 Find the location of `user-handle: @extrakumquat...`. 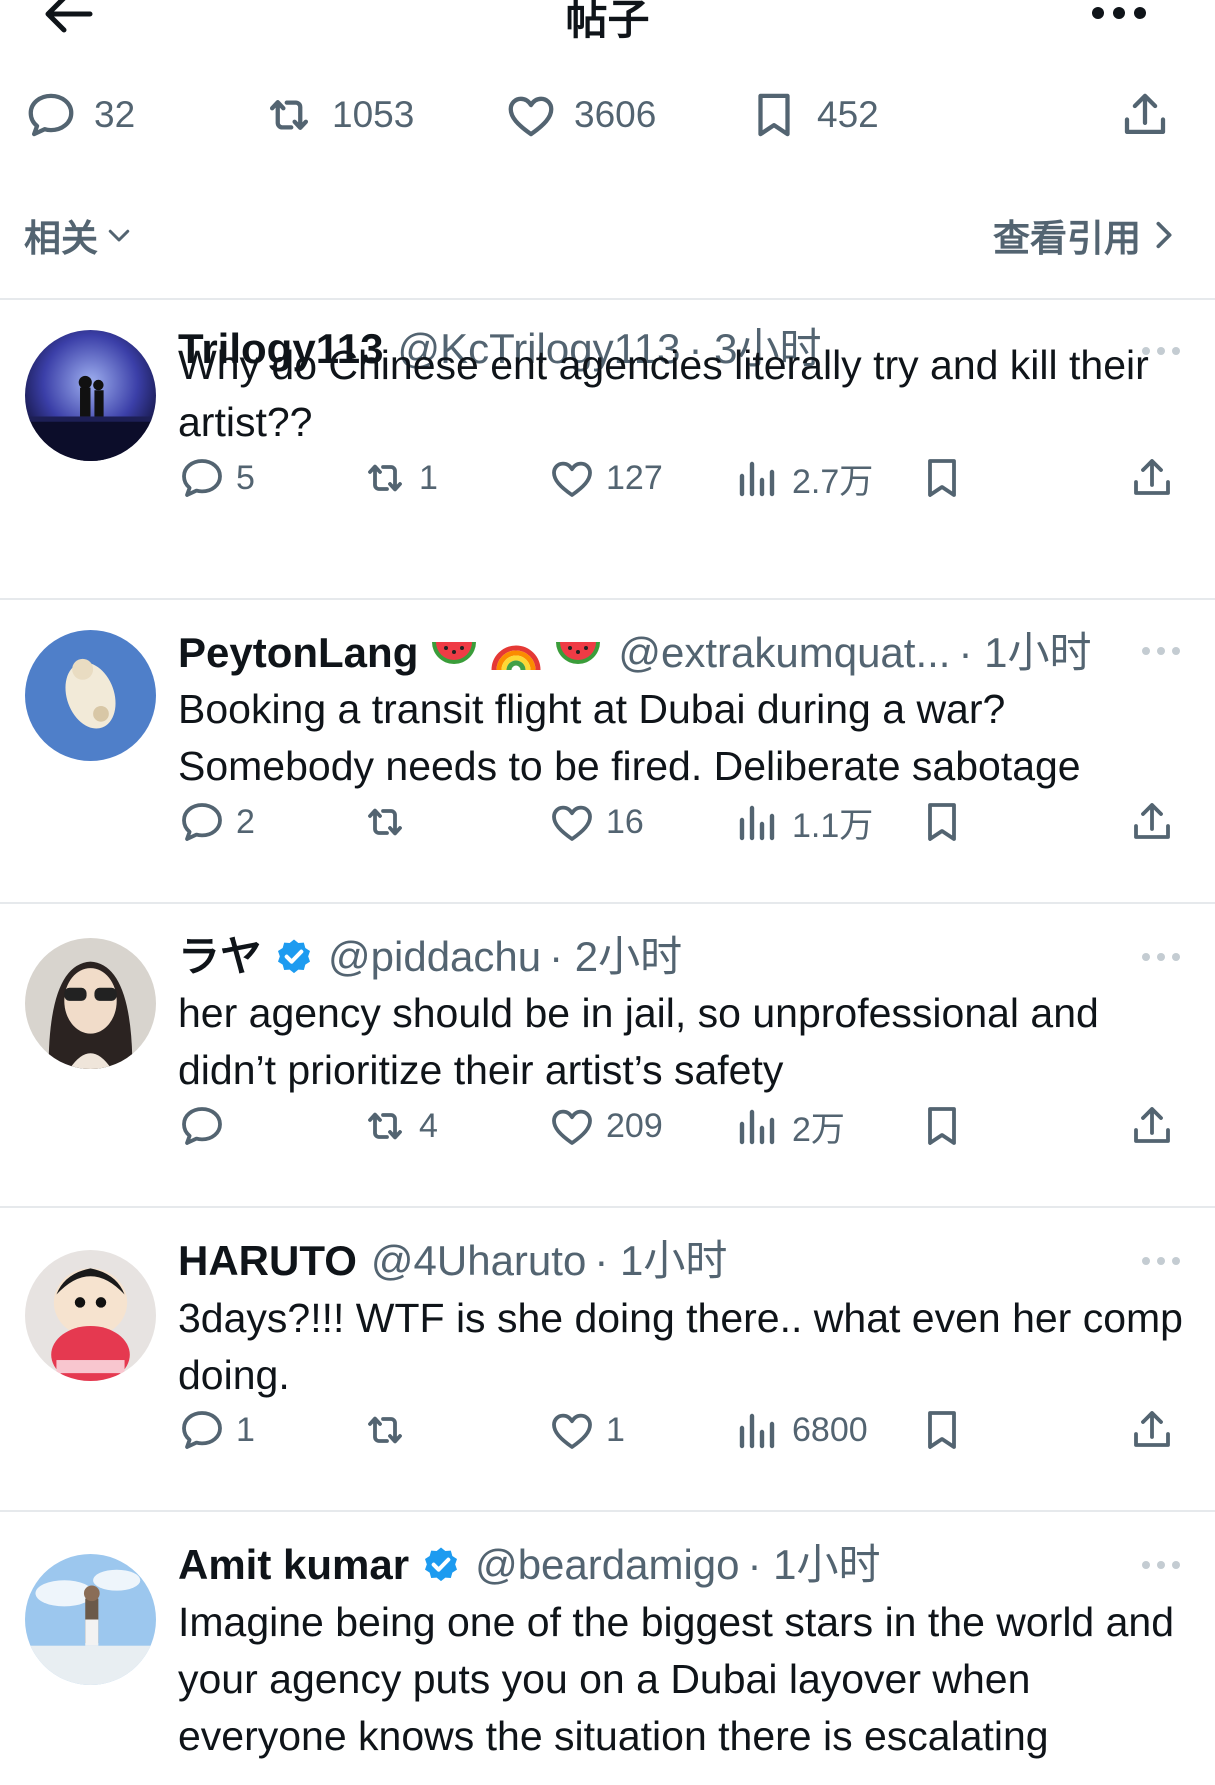

user-handle: @extrakumquat... is located at coordinates (784, 653).